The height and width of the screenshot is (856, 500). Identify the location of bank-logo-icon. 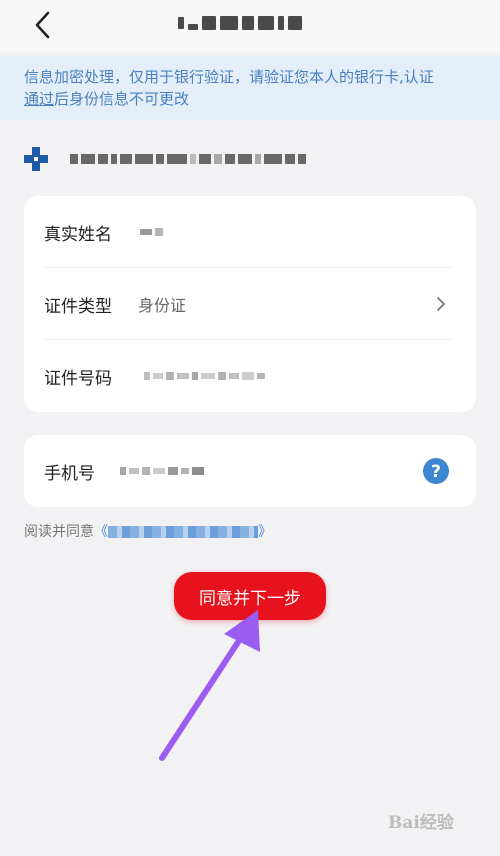
(36, 159).